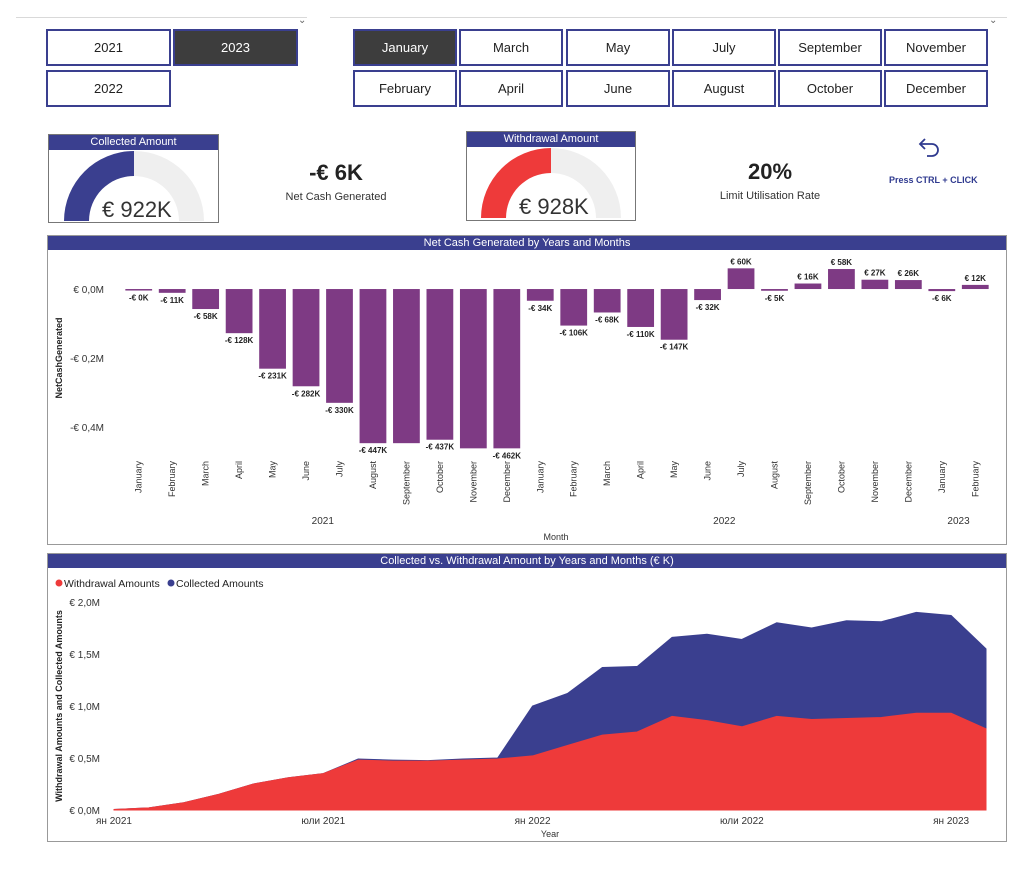  Describe the element at coordinates (235, 47) in the screenshot. I see `year-button-2023: 2023` at that location.